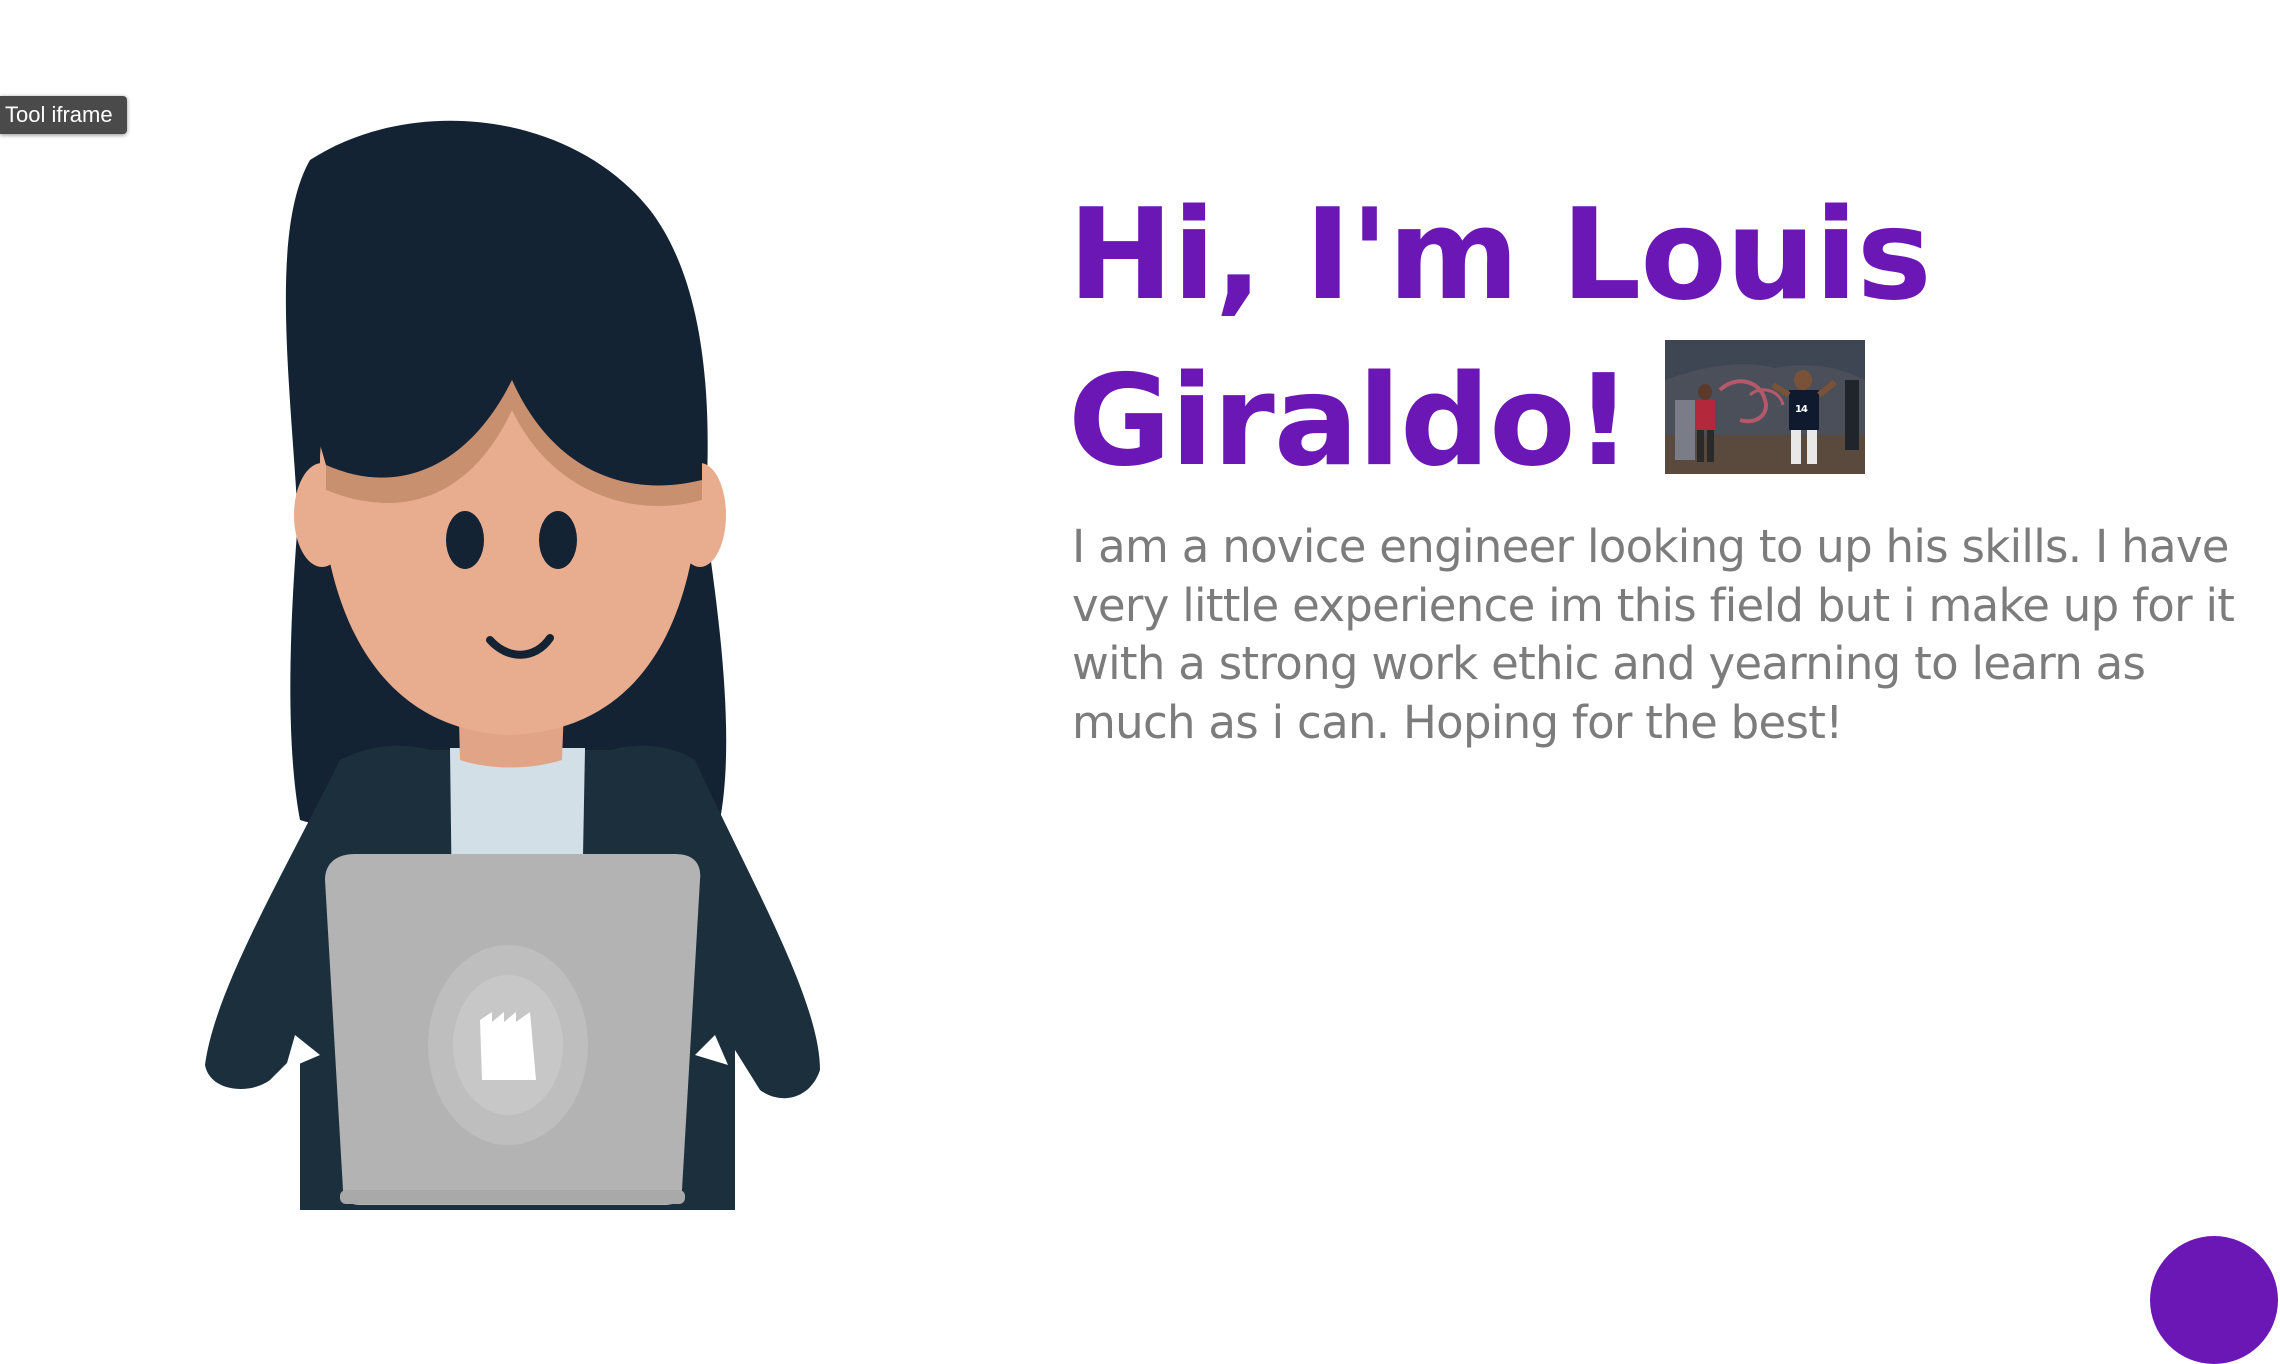 This screenshot has height=1364, width=2280. I want to click on performer-photo-thumbnail: 14, so click(1765, 407).